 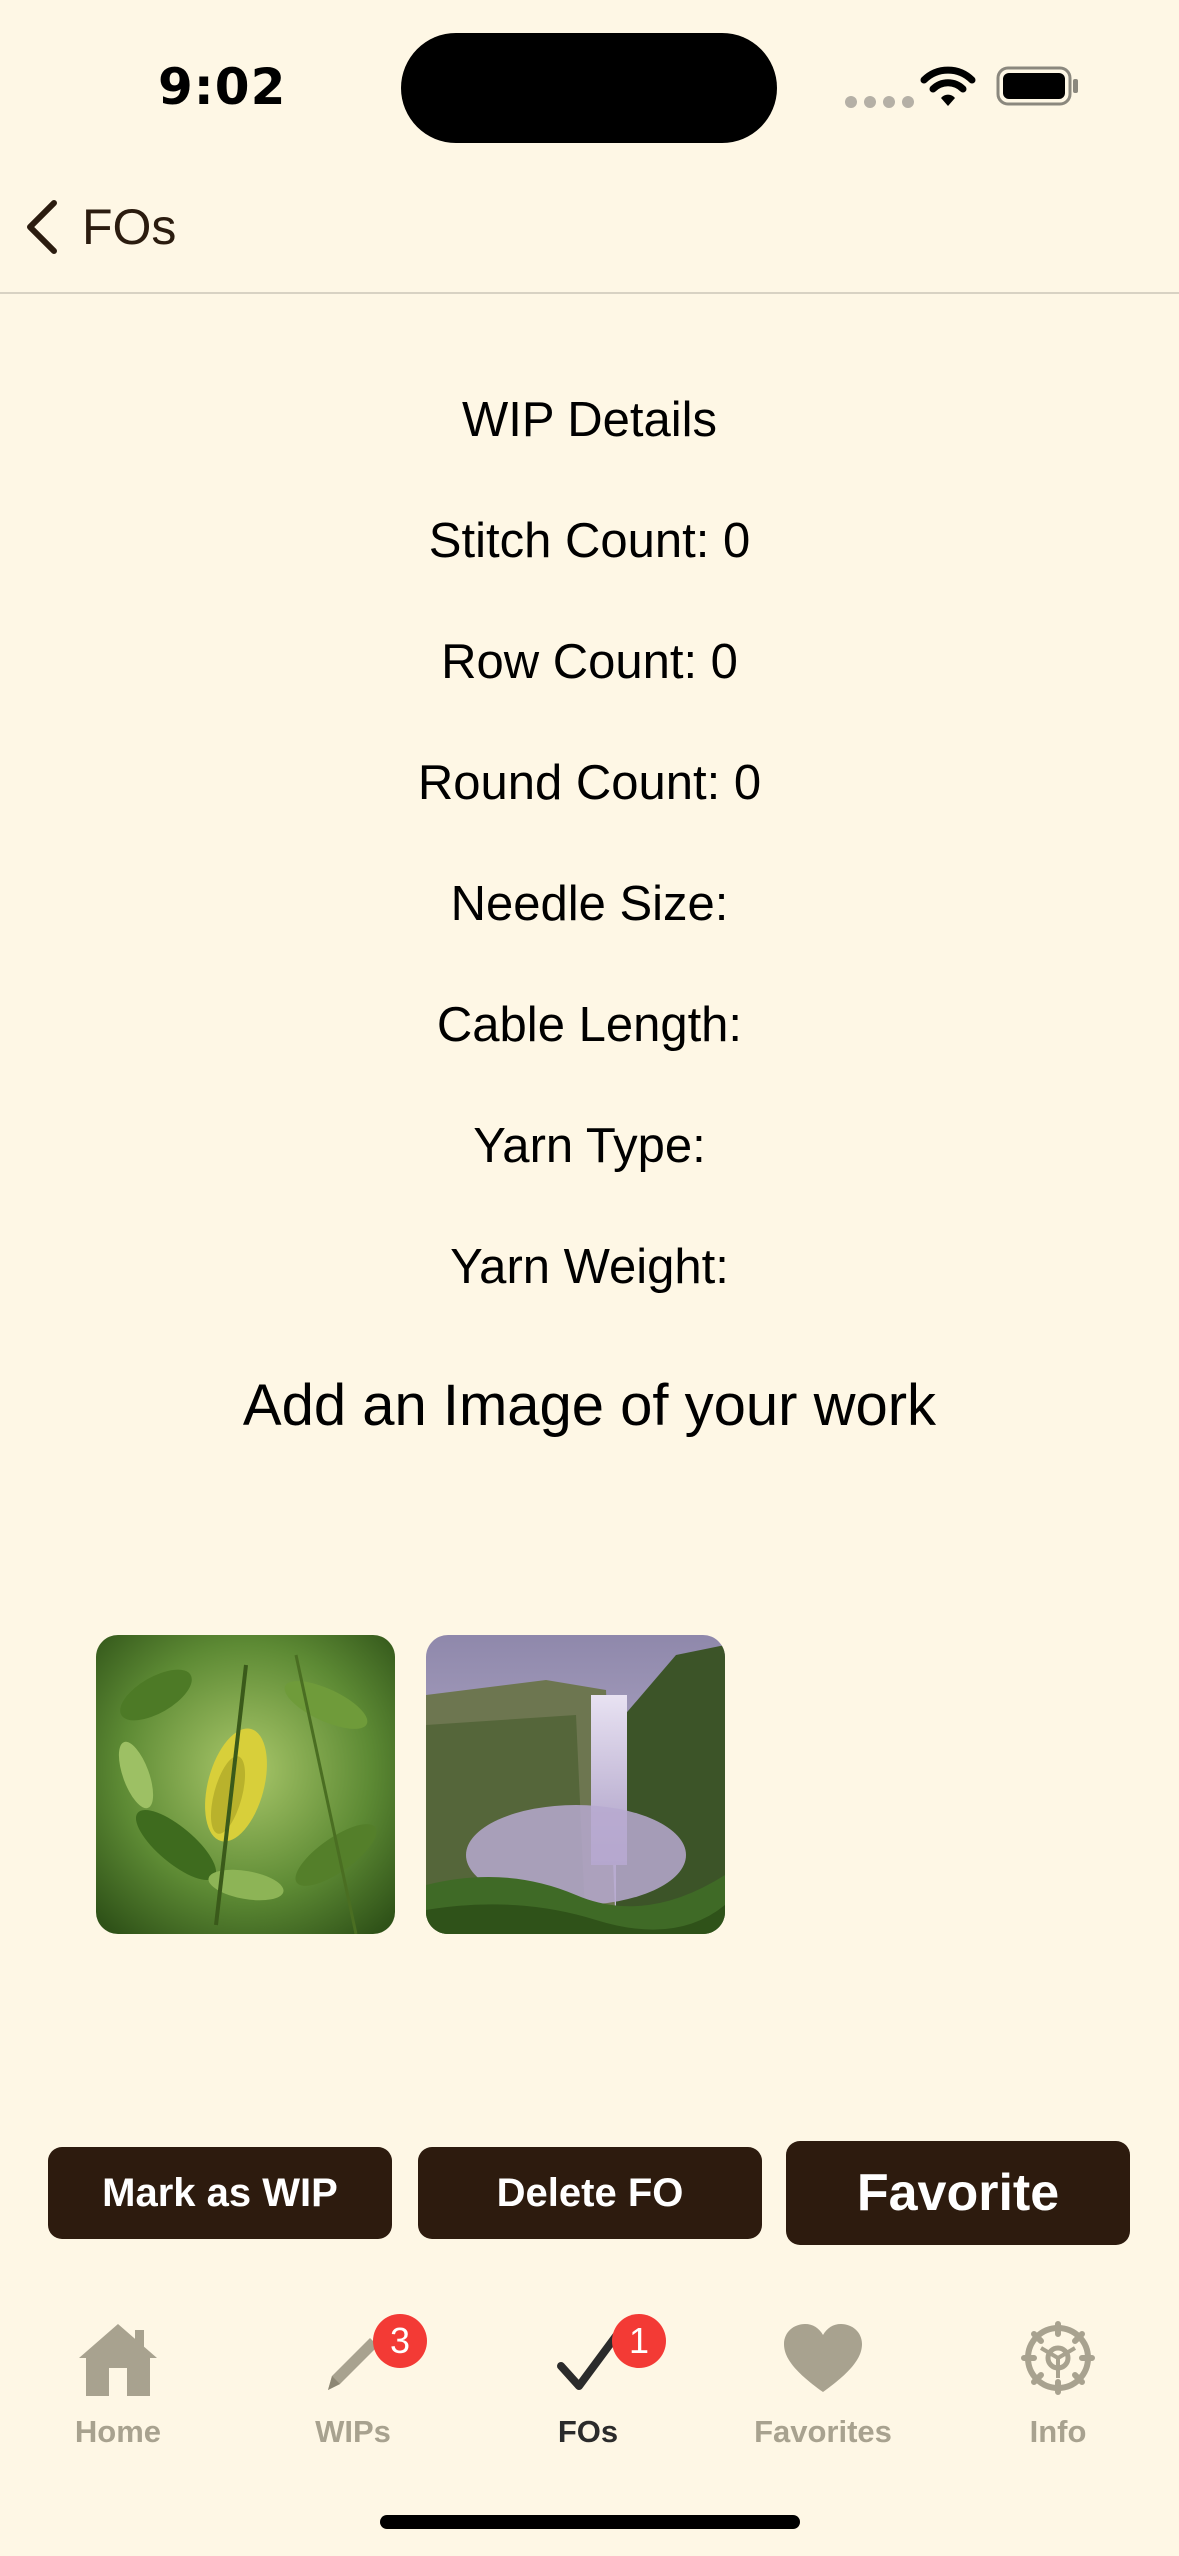 I want to click on mark-as-wip-button: Mark as WIP, so click(x=220, y=2193).